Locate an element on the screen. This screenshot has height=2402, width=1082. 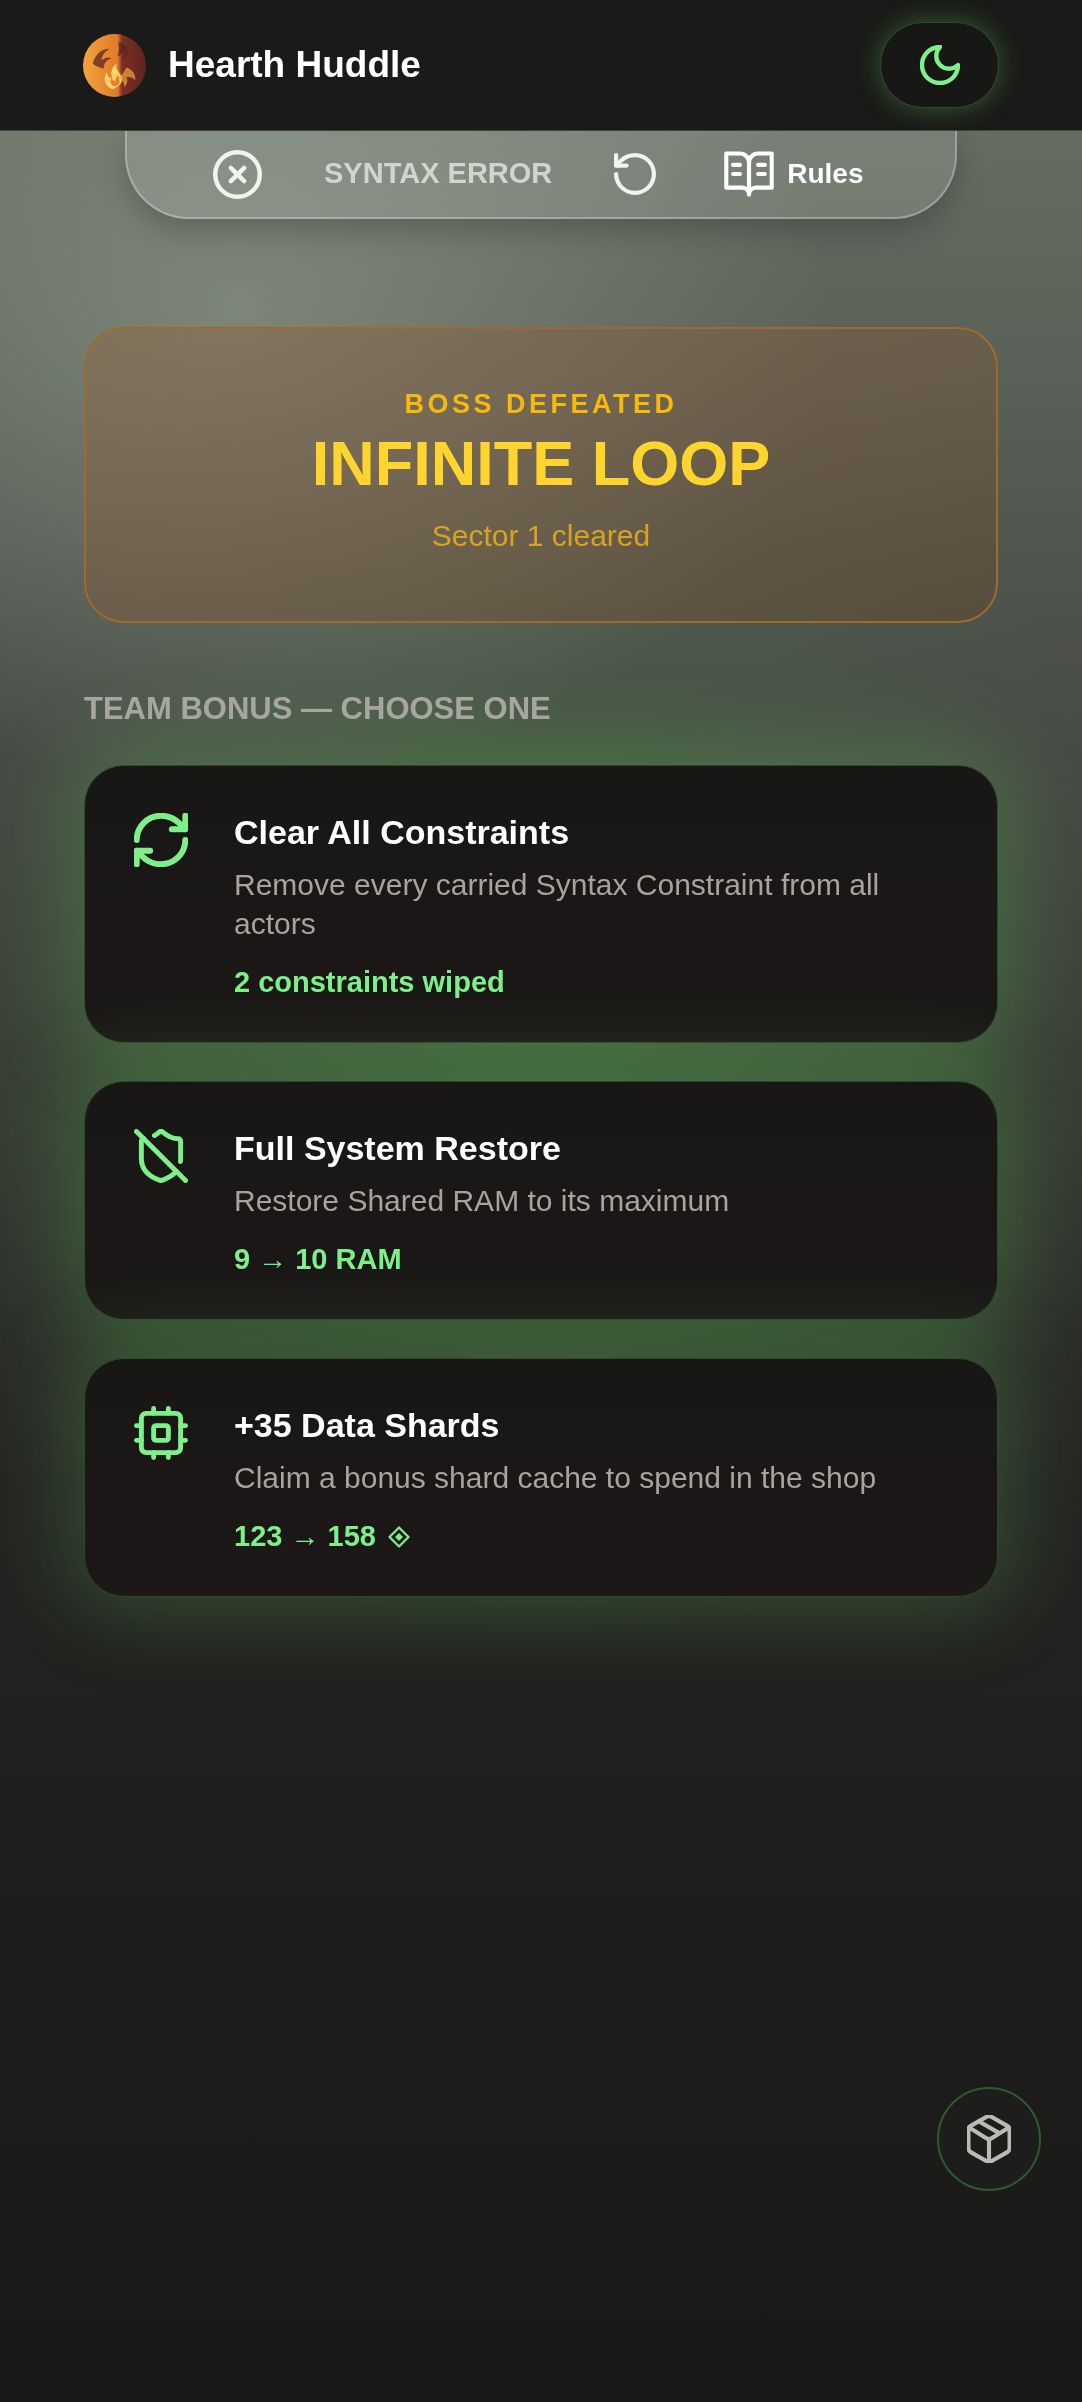
close-button is located at coordinates (237, 174).